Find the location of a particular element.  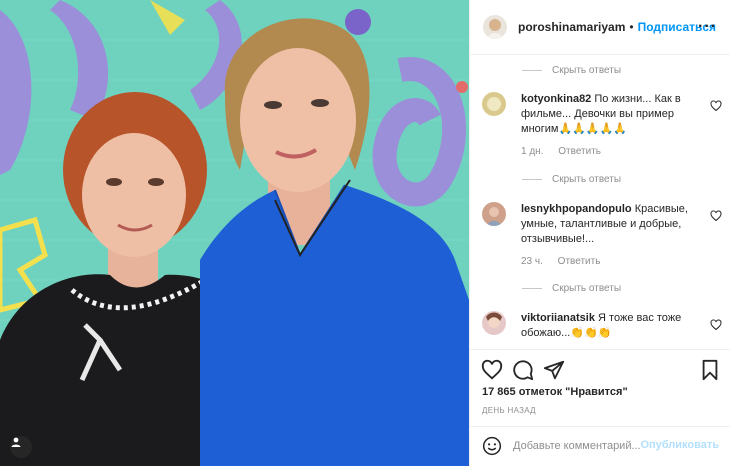

commenter-username: viktoriianatsik is located at coordinates (558, 318).